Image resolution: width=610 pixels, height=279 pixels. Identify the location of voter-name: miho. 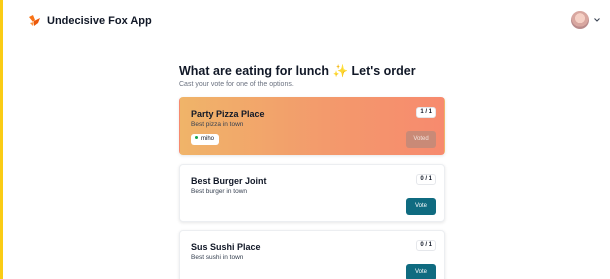
(208, 139).